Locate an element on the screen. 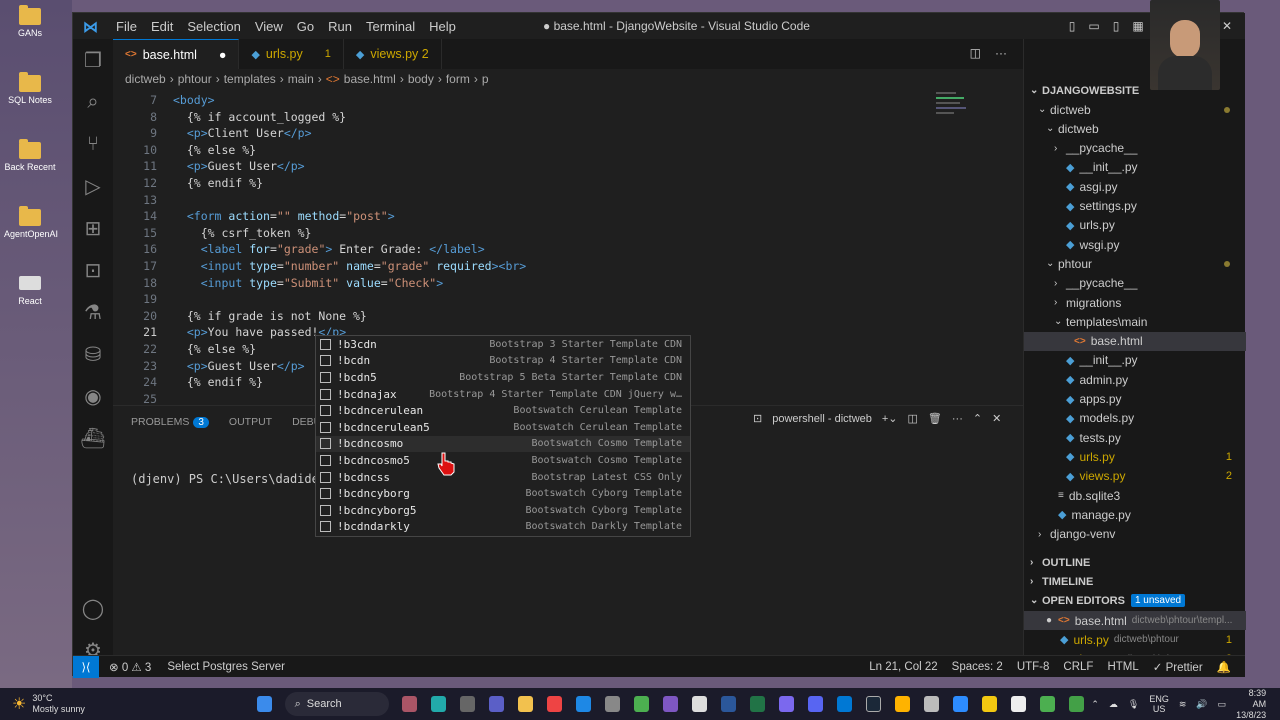 This screenshot has width=1280, height=720. crumb: main is located at coordinates (301, 79).